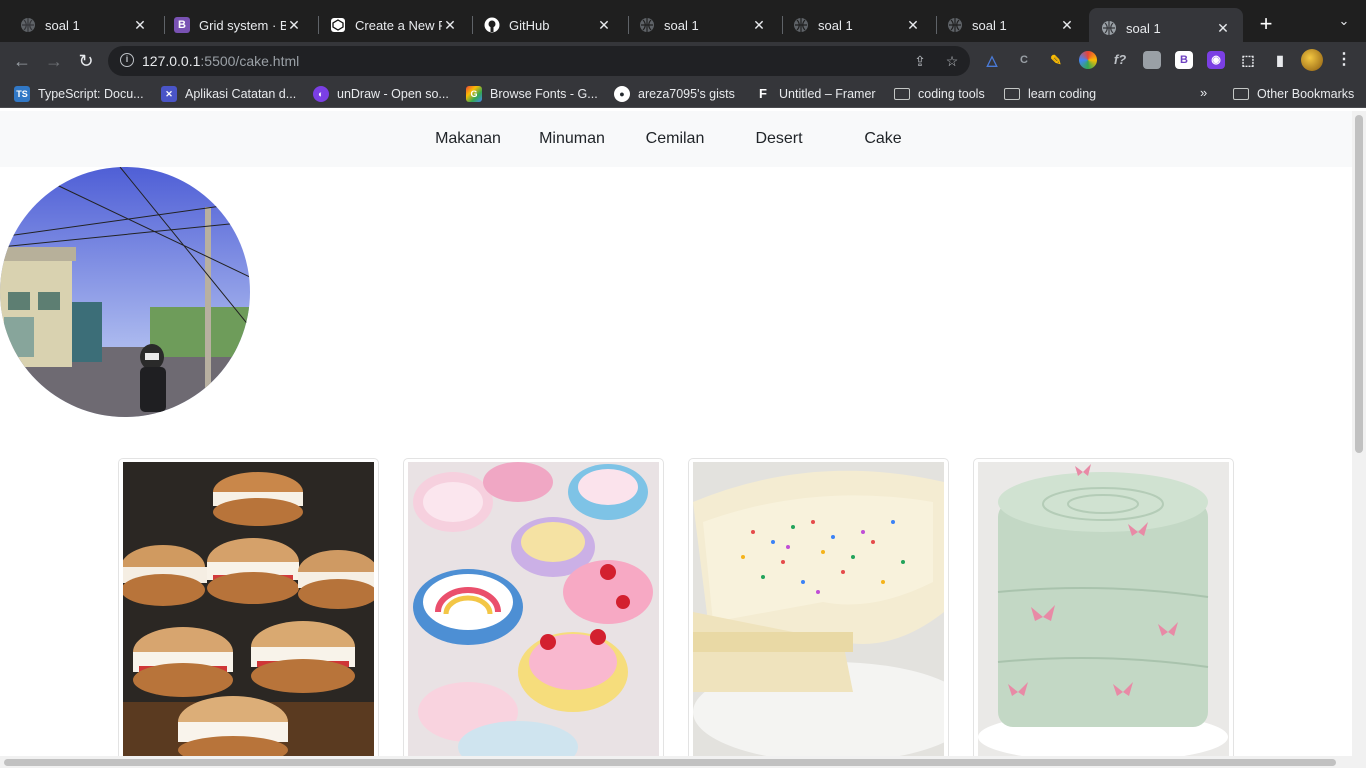 This screenshot has width=1366, height=768. Describe the element at coordinates (1266, 24) in the screenshot. I see `new-tab-button: +` at that location.